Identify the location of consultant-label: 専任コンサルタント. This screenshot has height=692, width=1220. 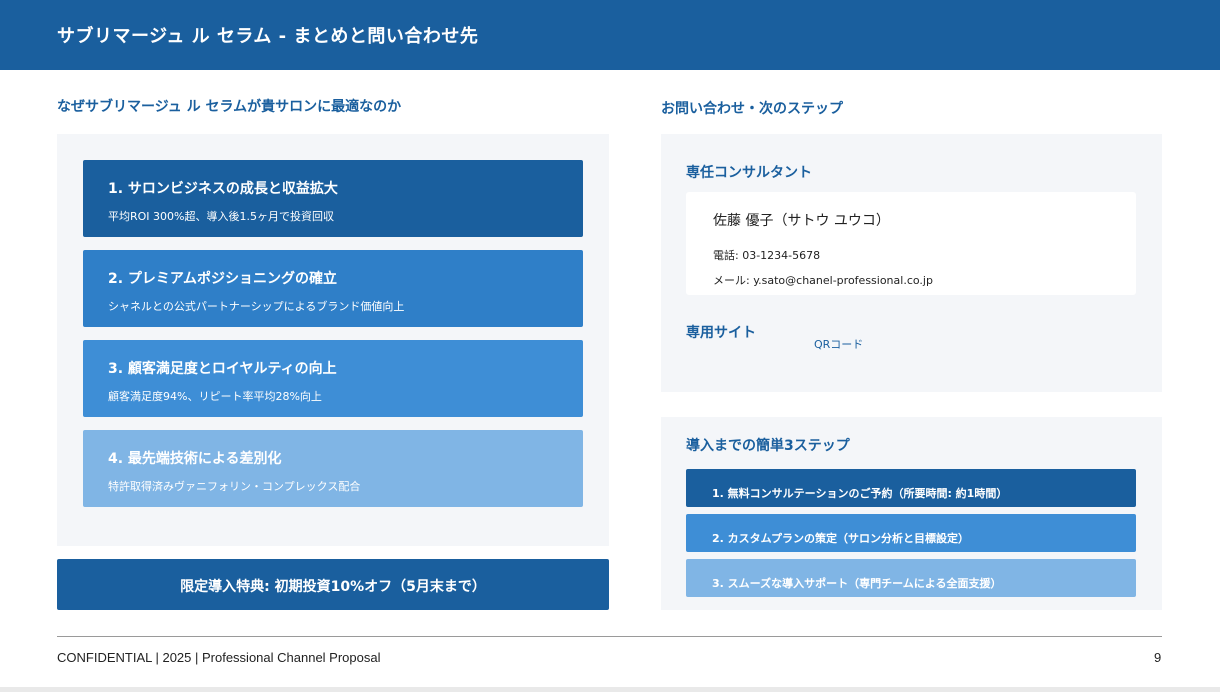
(749, 173).